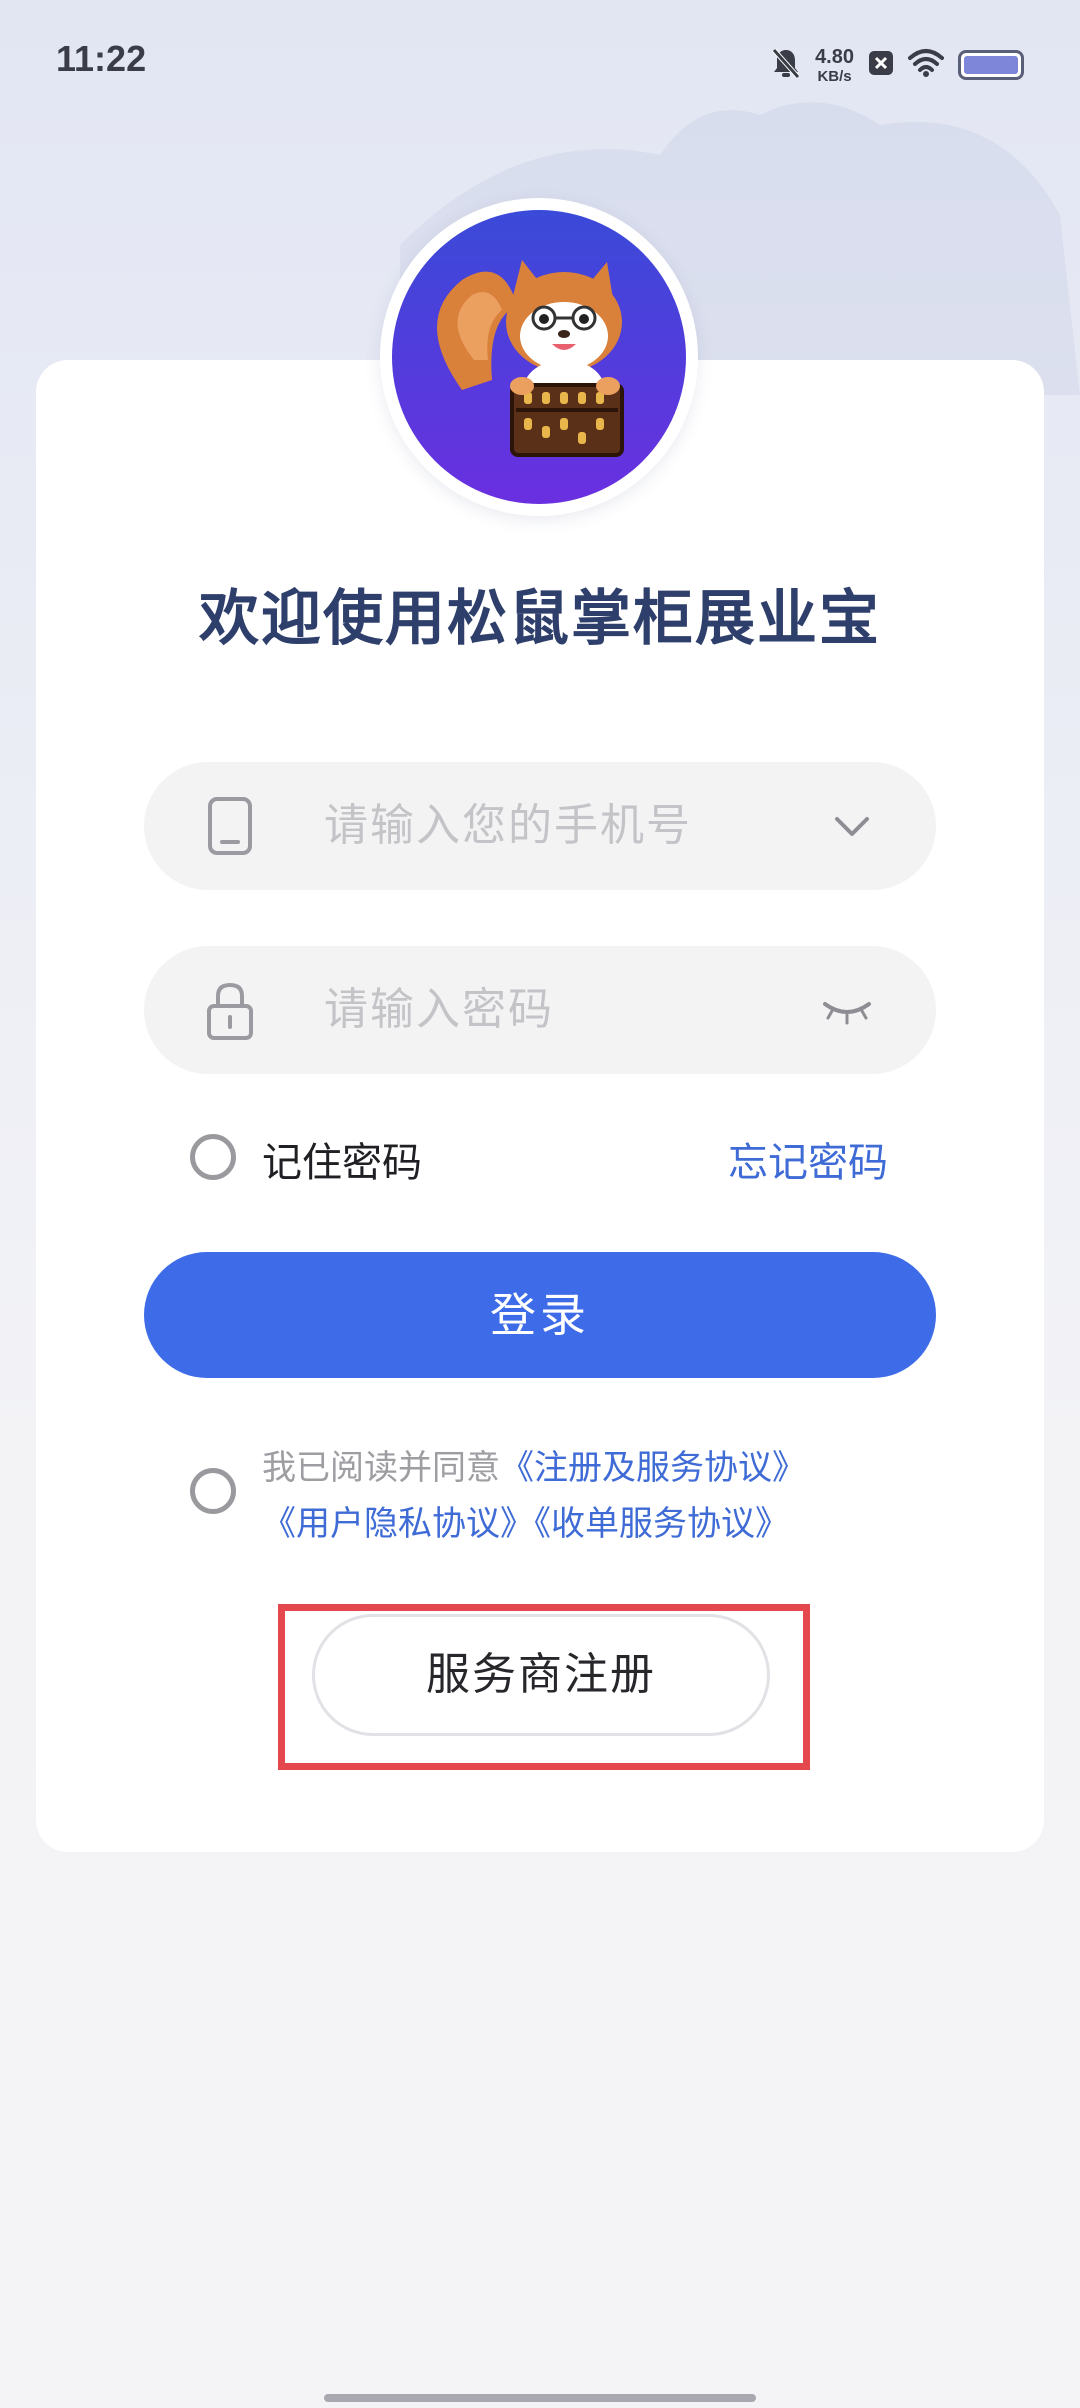 Image resolution: width=1080 pixels, height=2408 pixels. What do you see at coordinates (786, 65) in the screenshot?
I see `bell-muted-icon` at bounding box center [786, 65].